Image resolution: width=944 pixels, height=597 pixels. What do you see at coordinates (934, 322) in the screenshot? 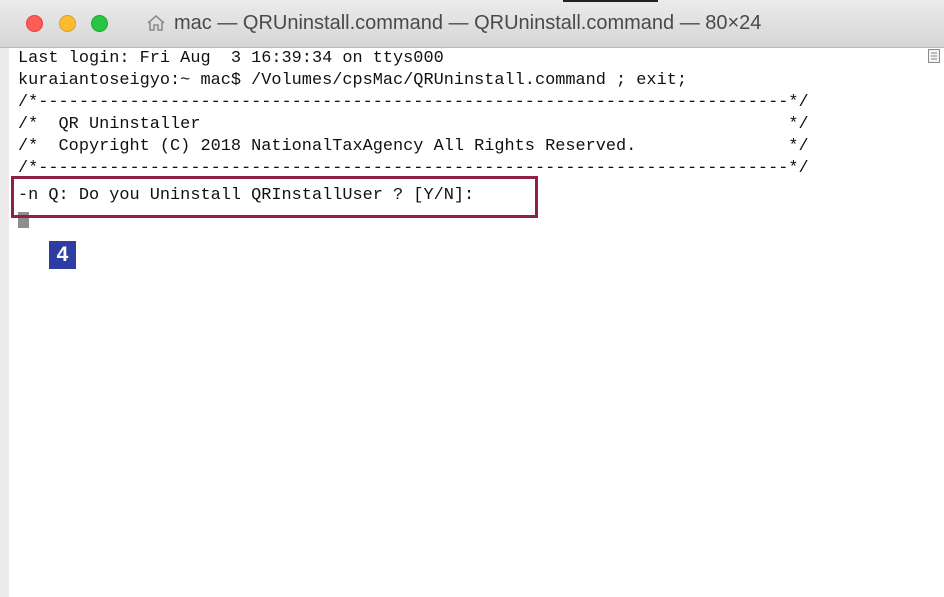
I see `scrollbar` at bounding box center [934, 322].